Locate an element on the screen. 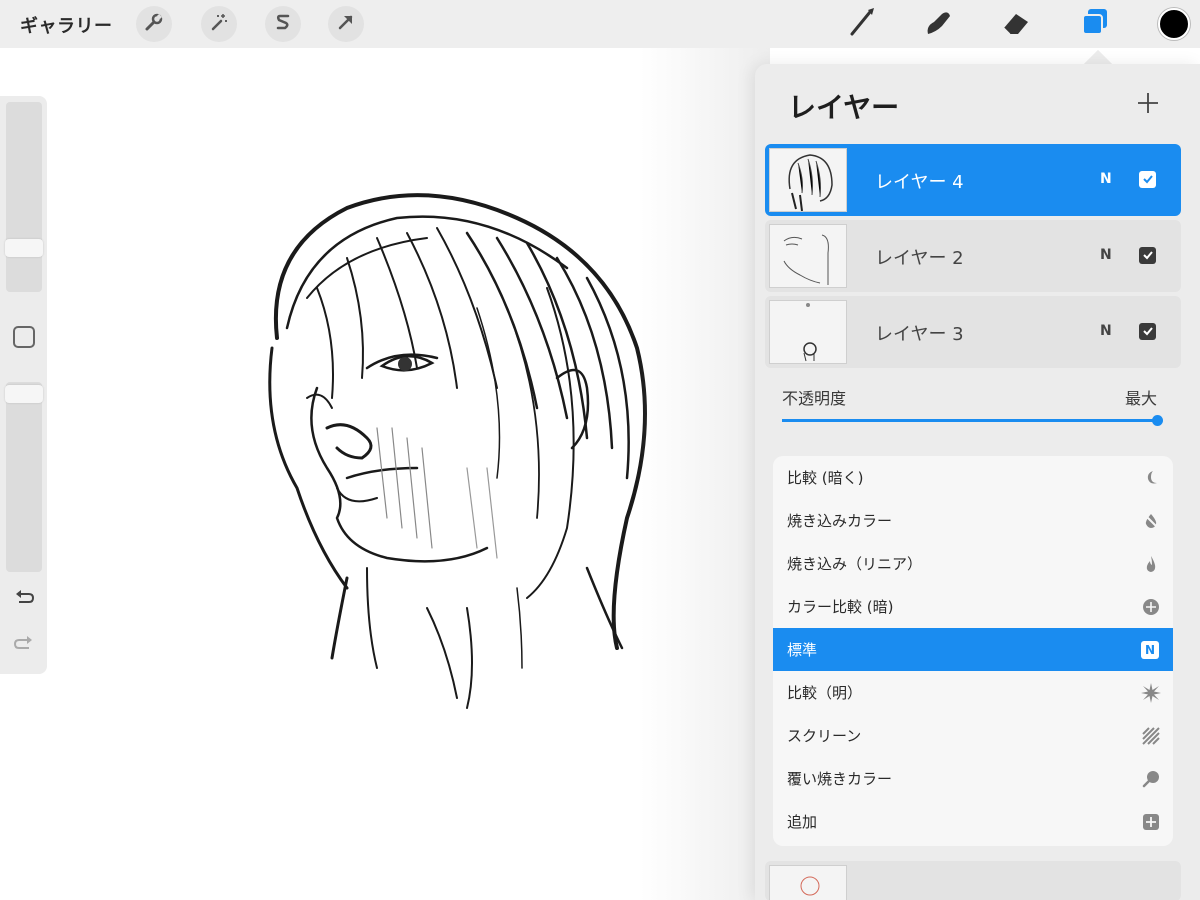 The image size is (1200, 900). blend-mode-item: 焼き込み（リニア） is located at coordinates (973, 563).